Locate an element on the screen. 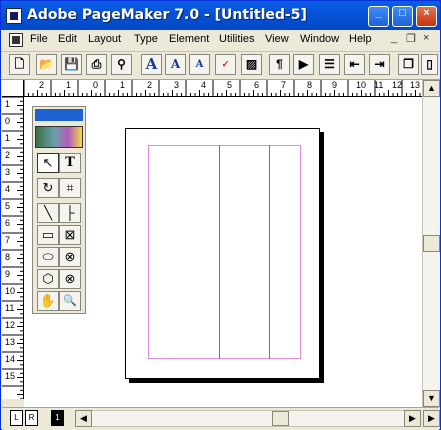 Image resolution: width=441 pixels, height=430 pixels. h-ruler-label: 6 is located at coordinates (257, 85).